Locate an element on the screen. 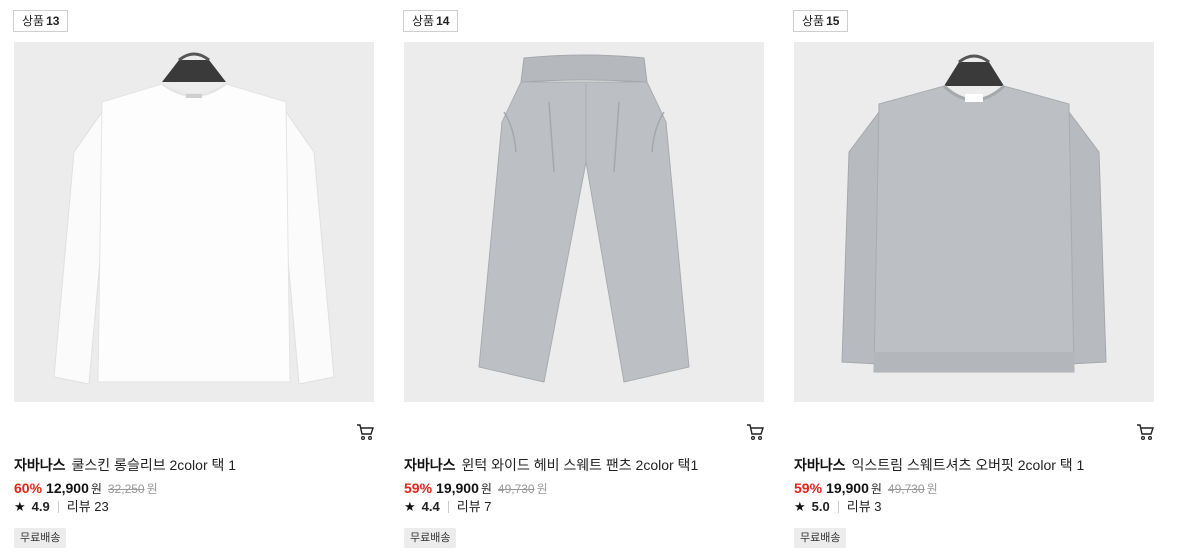 The height and width of the screenshot is (553, 1183). price-row: 60% 12,900 원 32,250 원 is located at coordinates (86, 488).